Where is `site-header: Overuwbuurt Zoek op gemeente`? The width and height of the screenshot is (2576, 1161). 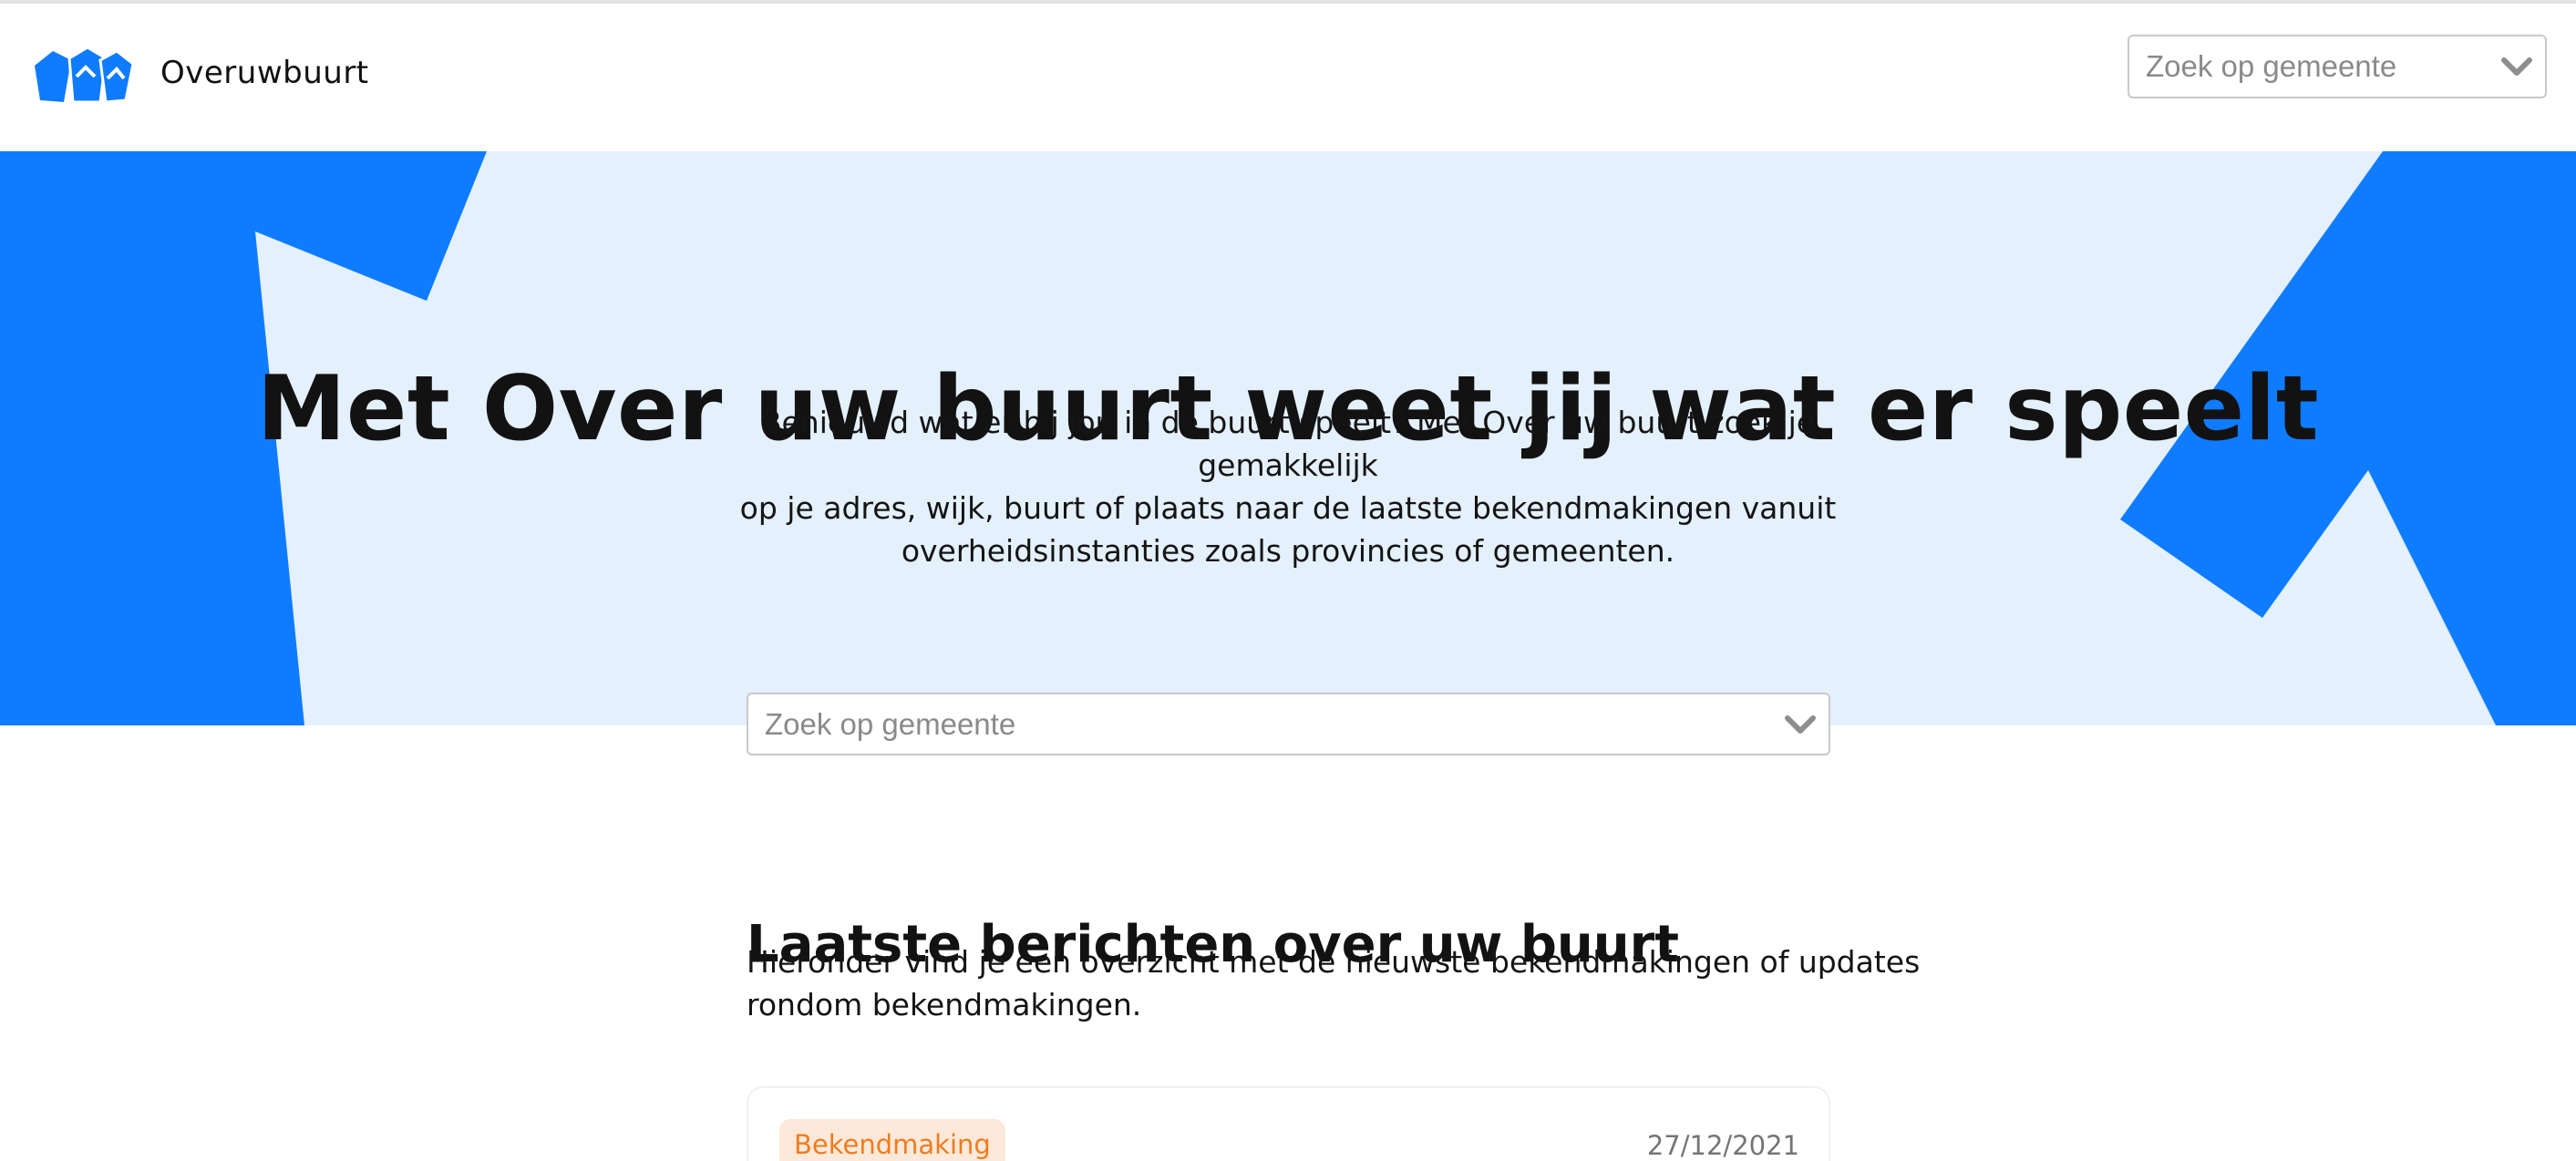
site-header: Overuwbuurt Zoek op gemeente is located at coordinates (1288, 77).